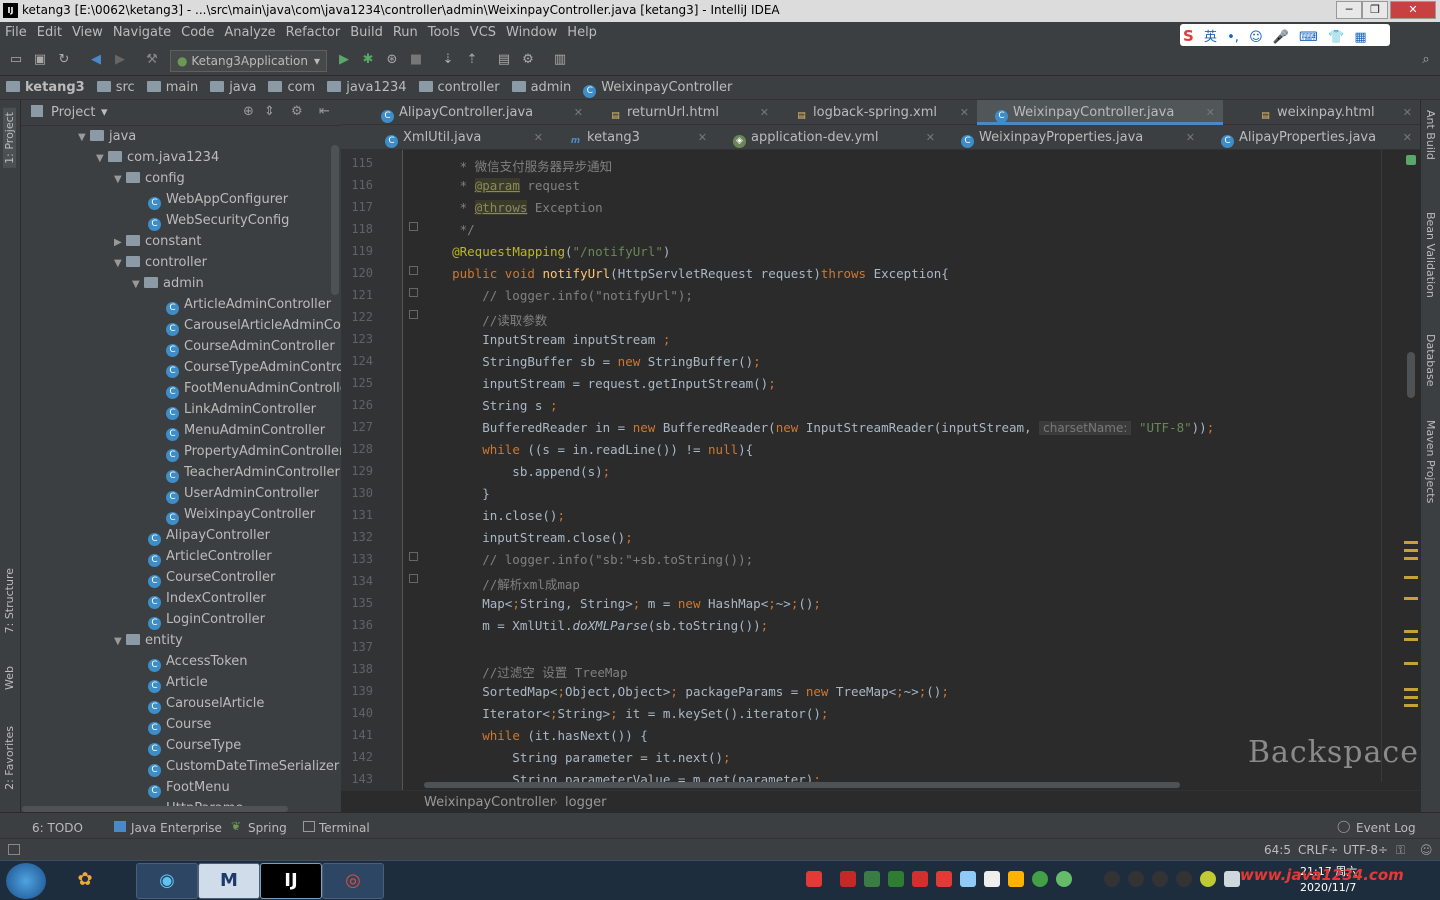  I want to click on tree-node: C PropertyAdminController, so click(253, 451).